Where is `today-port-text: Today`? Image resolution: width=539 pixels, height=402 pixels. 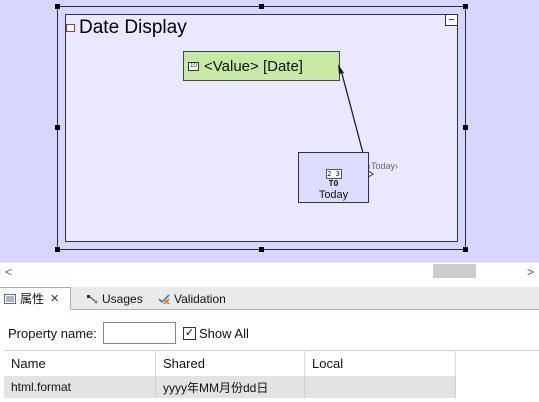 today-port-text: Today is located at coordinates (383, 166).